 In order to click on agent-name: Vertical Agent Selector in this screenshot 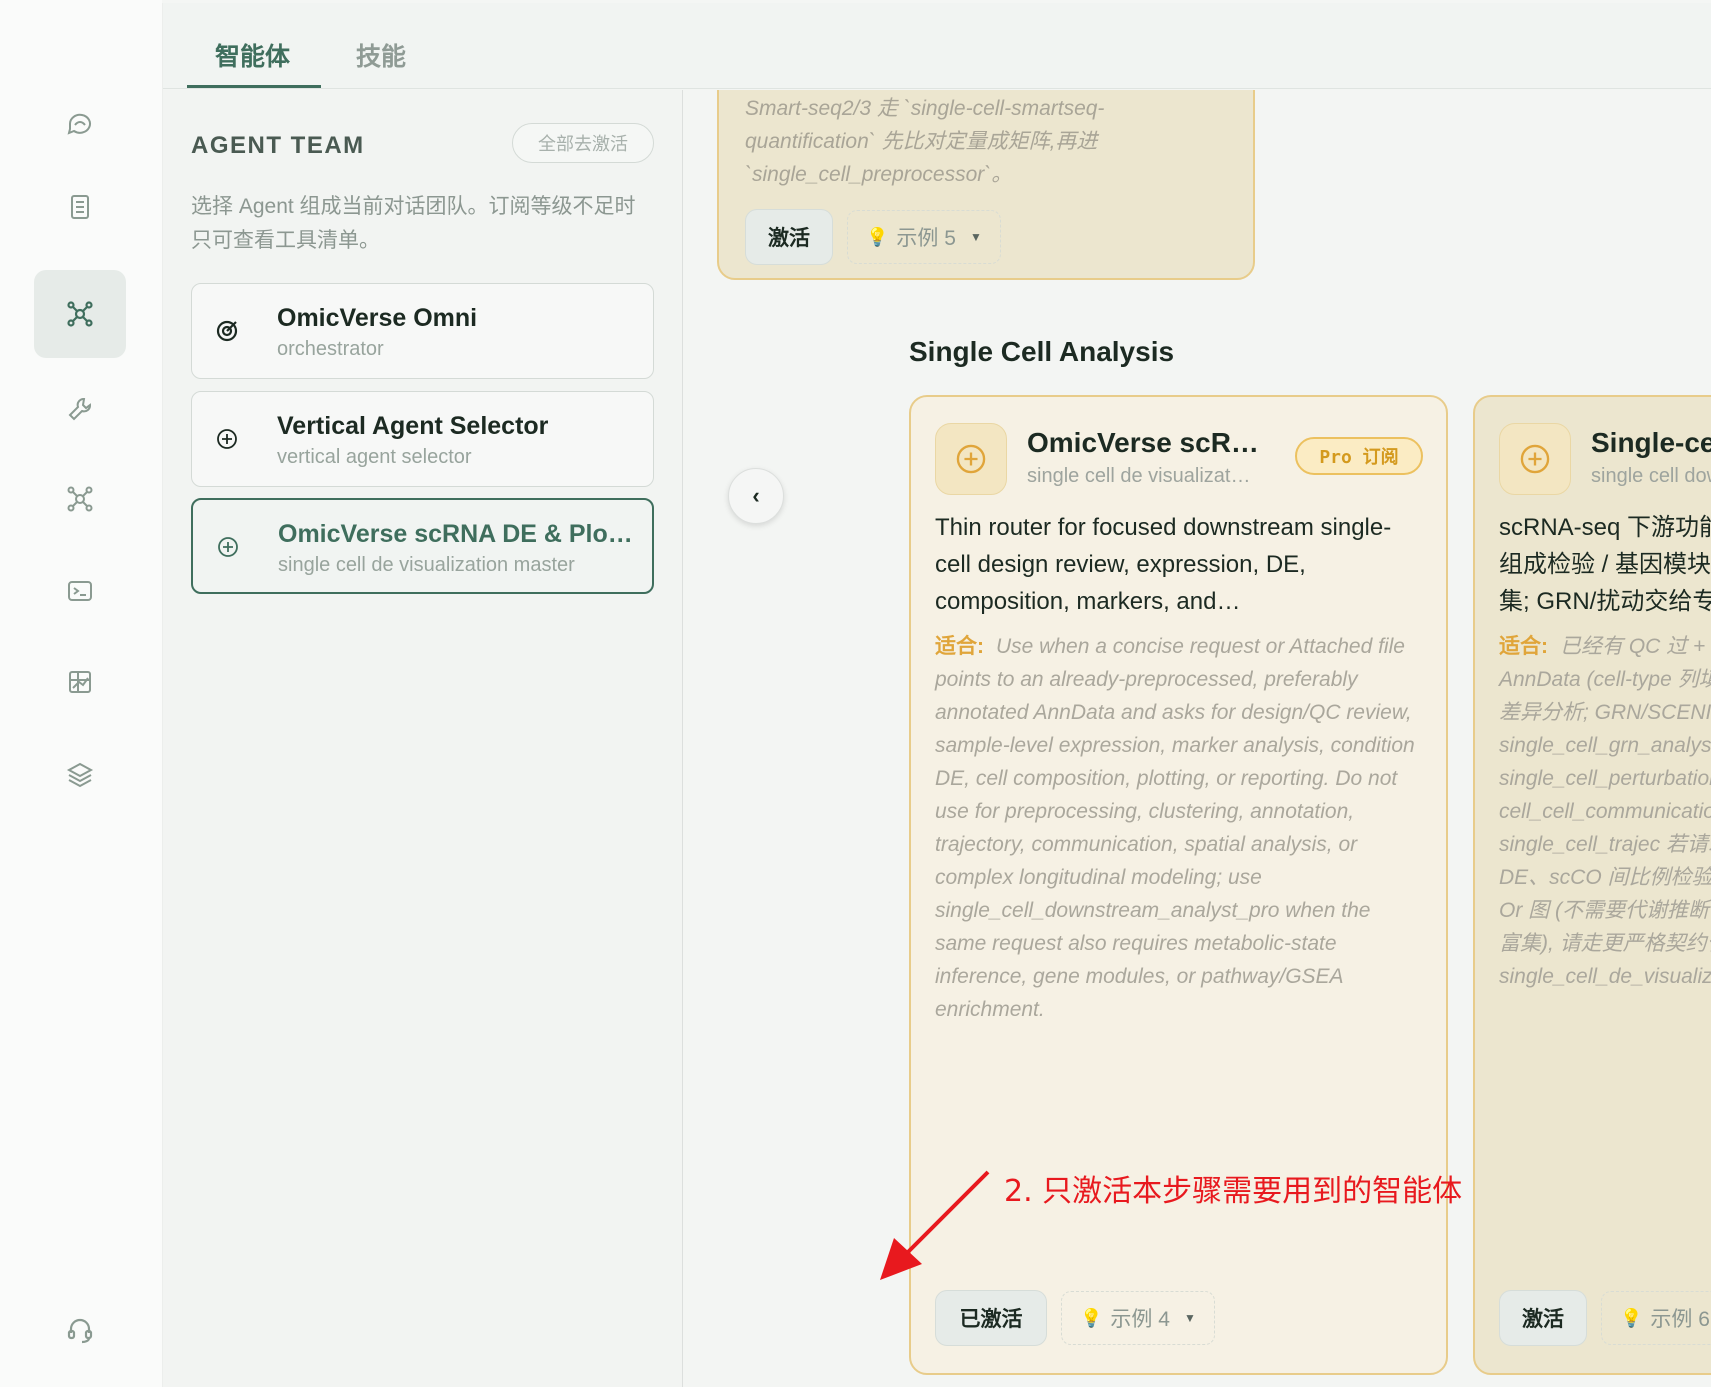, I will do `click(413, 426)`.